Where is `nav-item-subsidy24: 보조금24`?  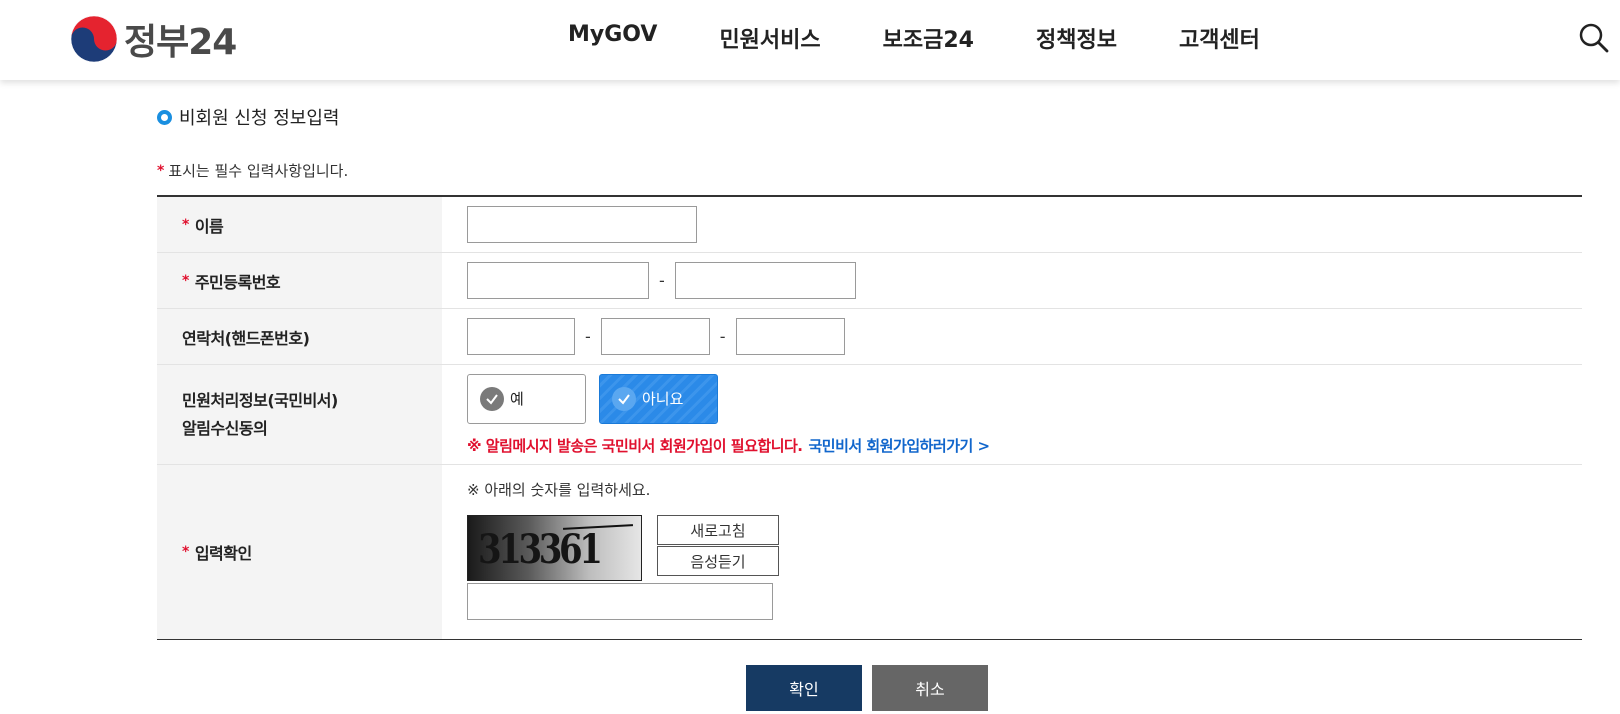 nav-item-subsidy24: 보조금24 is located at coordinates (928, 38).